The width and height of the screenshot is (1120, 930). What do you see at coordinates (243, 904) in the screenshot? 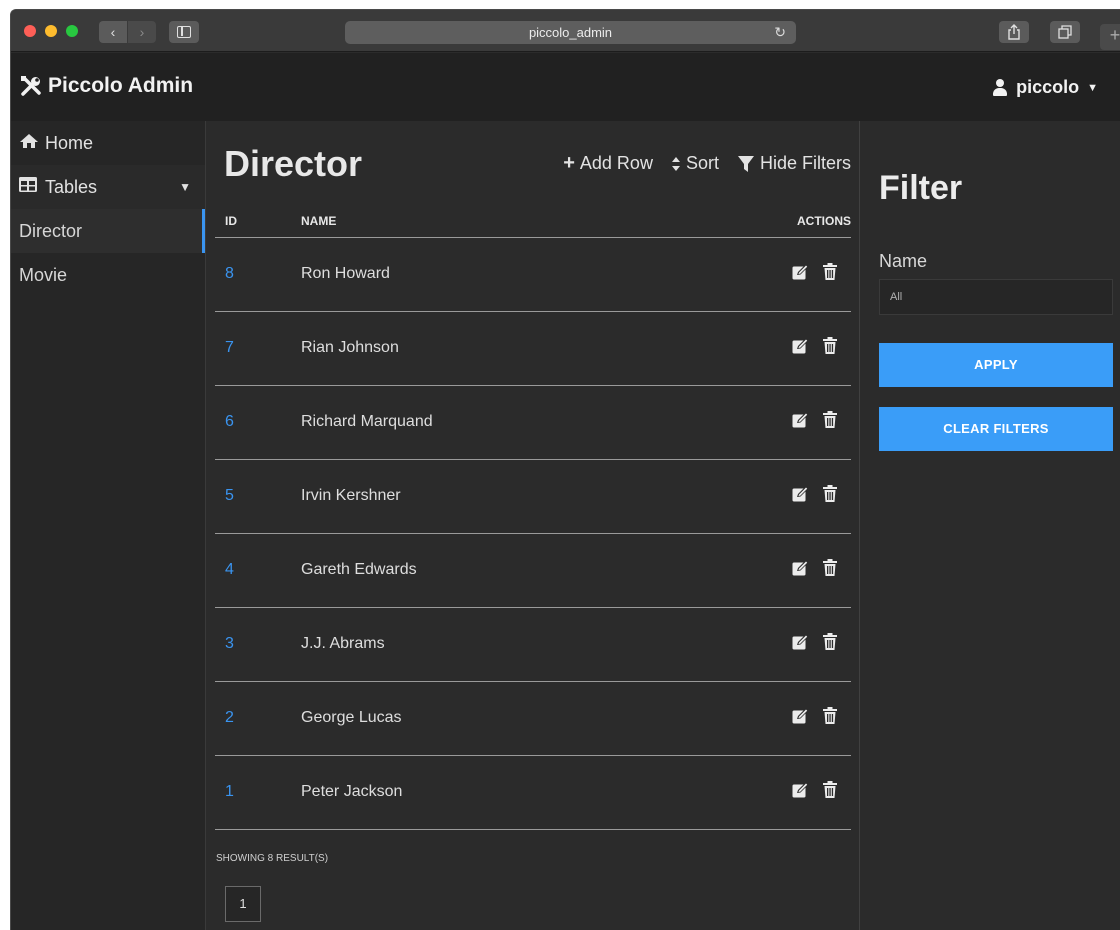
I see `pagination-page-button: 1` at bounding box center [243, 904].